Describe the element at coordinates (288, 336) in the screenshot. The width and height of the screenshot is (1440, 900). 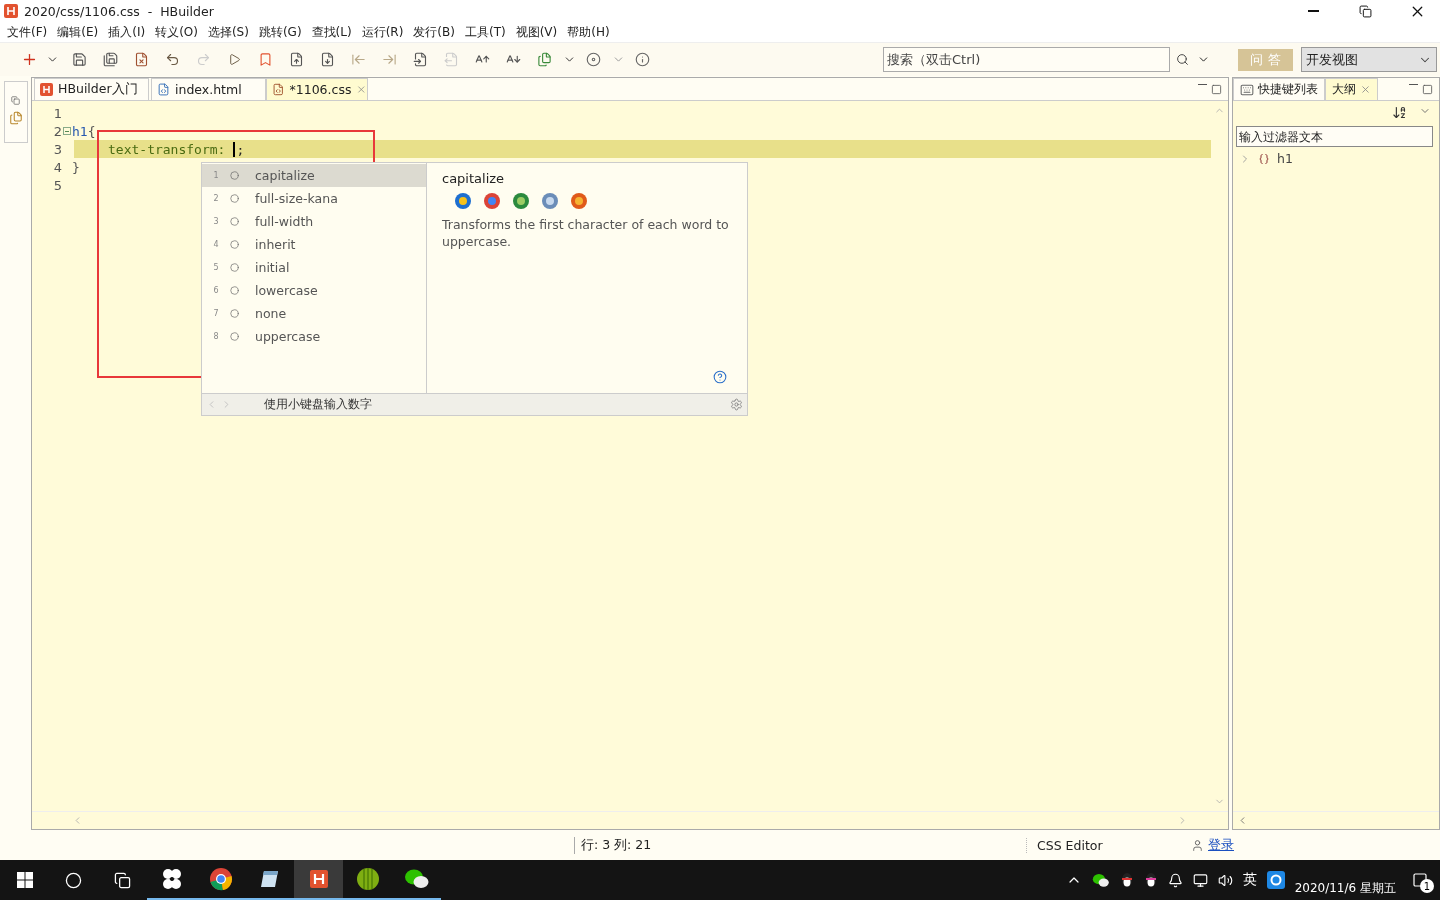
I see `suggestion-label: uppercase` at that location.